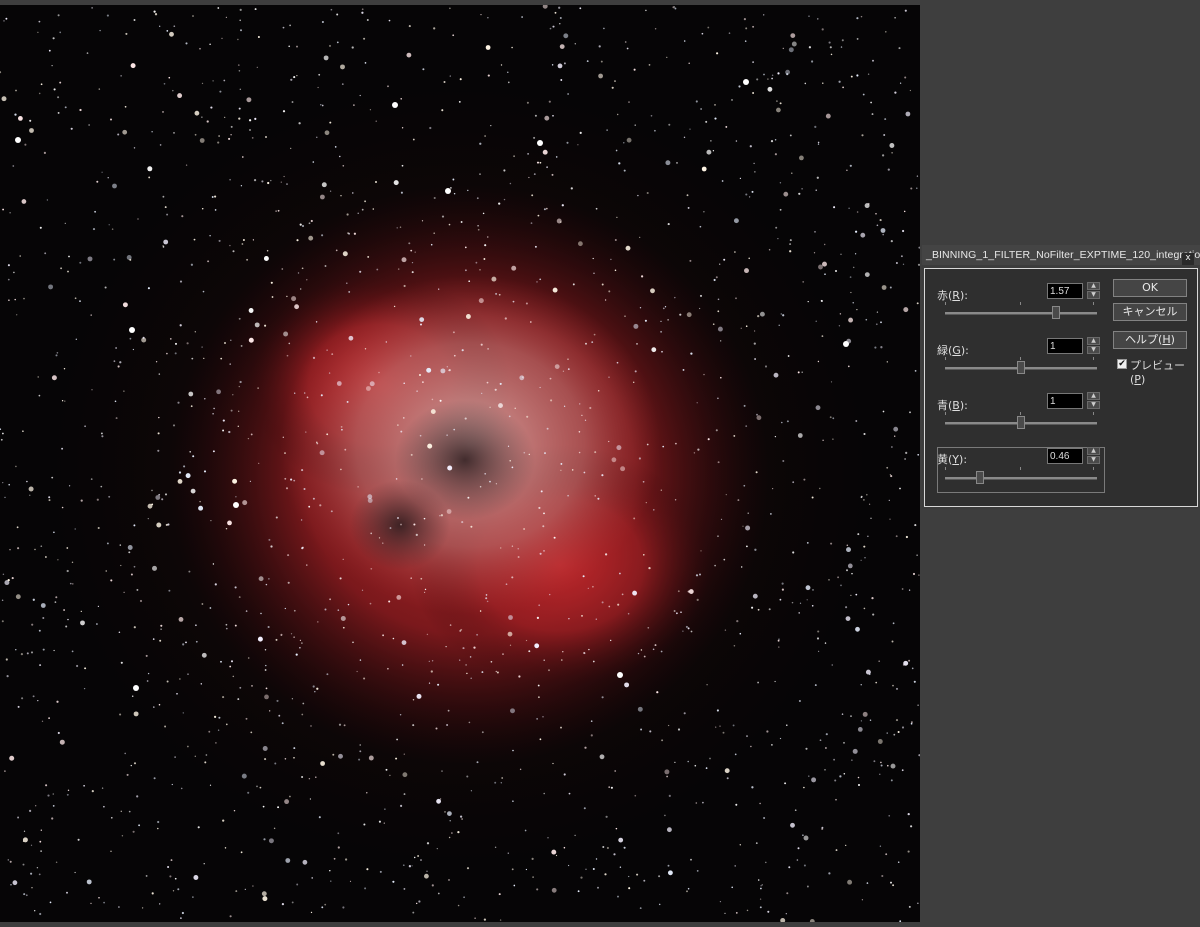 Image resolution: width=1200 pixels, height=927 pixels. What do you see at coordinates (952, 295) in the screenshot?
I see `red-label: 赤(R):` at bounding box center [952, 295].